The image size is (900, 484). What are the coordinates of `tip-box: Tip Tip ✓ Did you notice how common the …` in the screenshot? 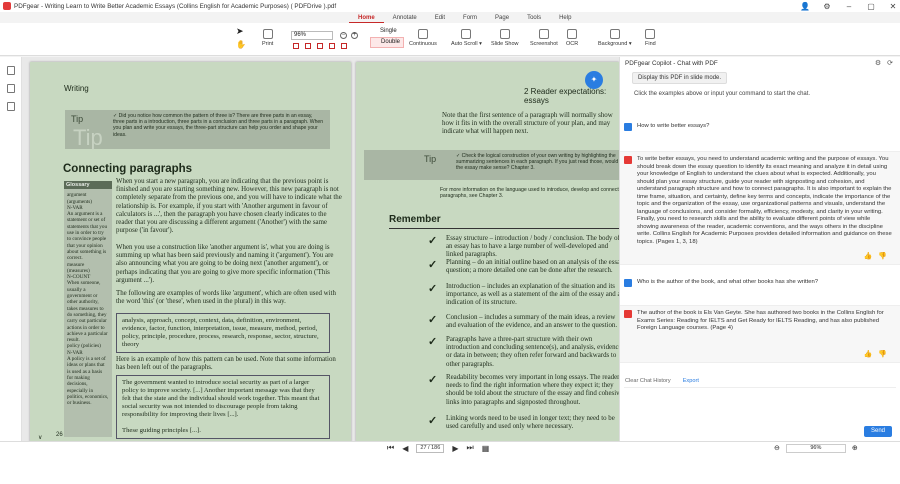 It's located at (197, 130).